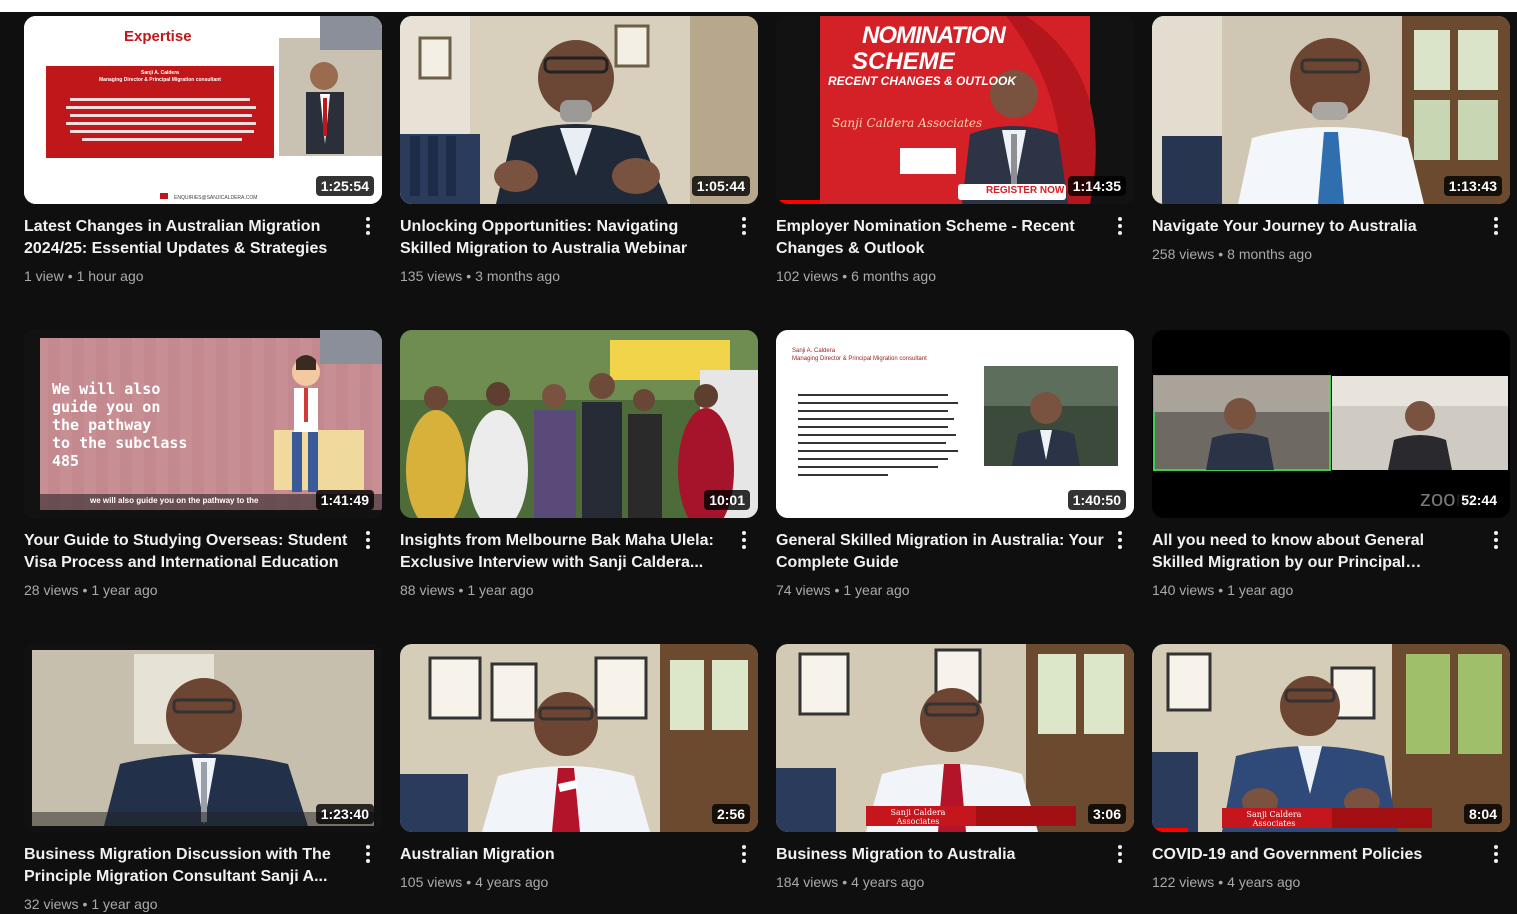 The height and width of the screenshot is (914, 1517). What do you see at coordinates (1183, 254) in the screenshot?
I see `view-count: 258 views` at bounding box center [1183, 254].